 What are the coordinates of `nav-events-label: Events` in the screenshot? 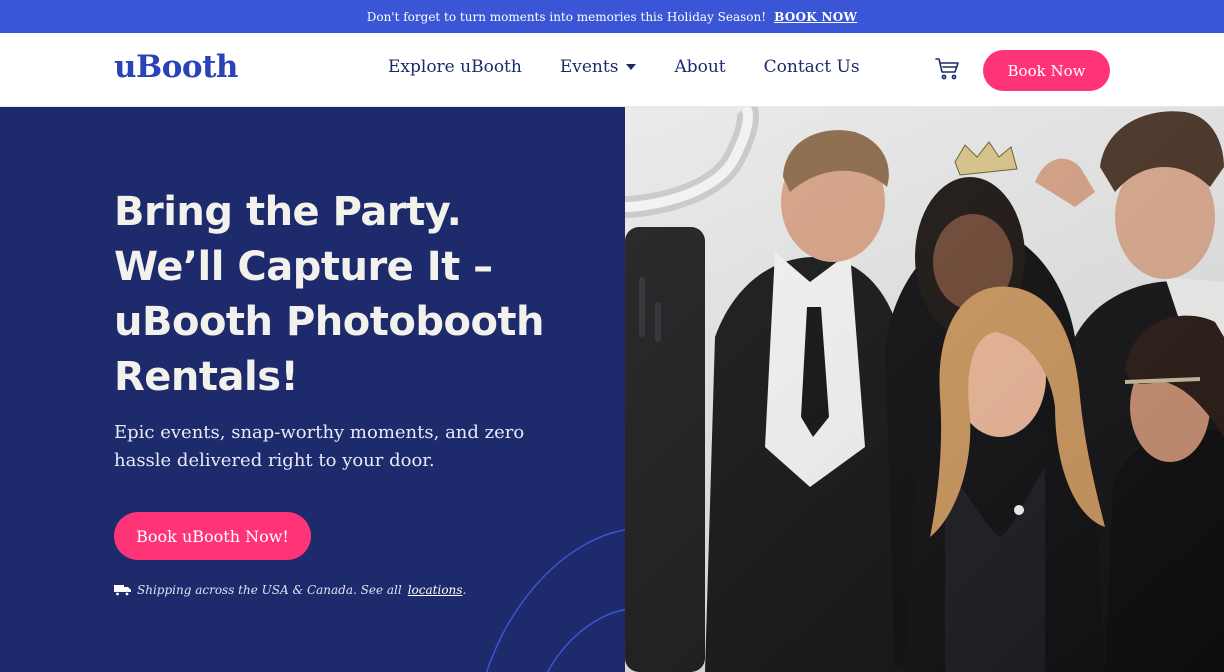 It's located at (589, 67).